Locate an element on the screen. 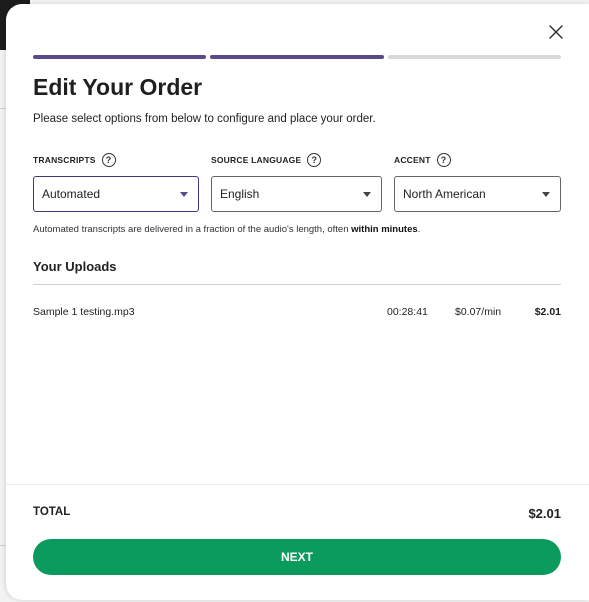 This screenshot has width=589, height=602. modal-title: Edit Your Order is located at coordinates (118, 87).